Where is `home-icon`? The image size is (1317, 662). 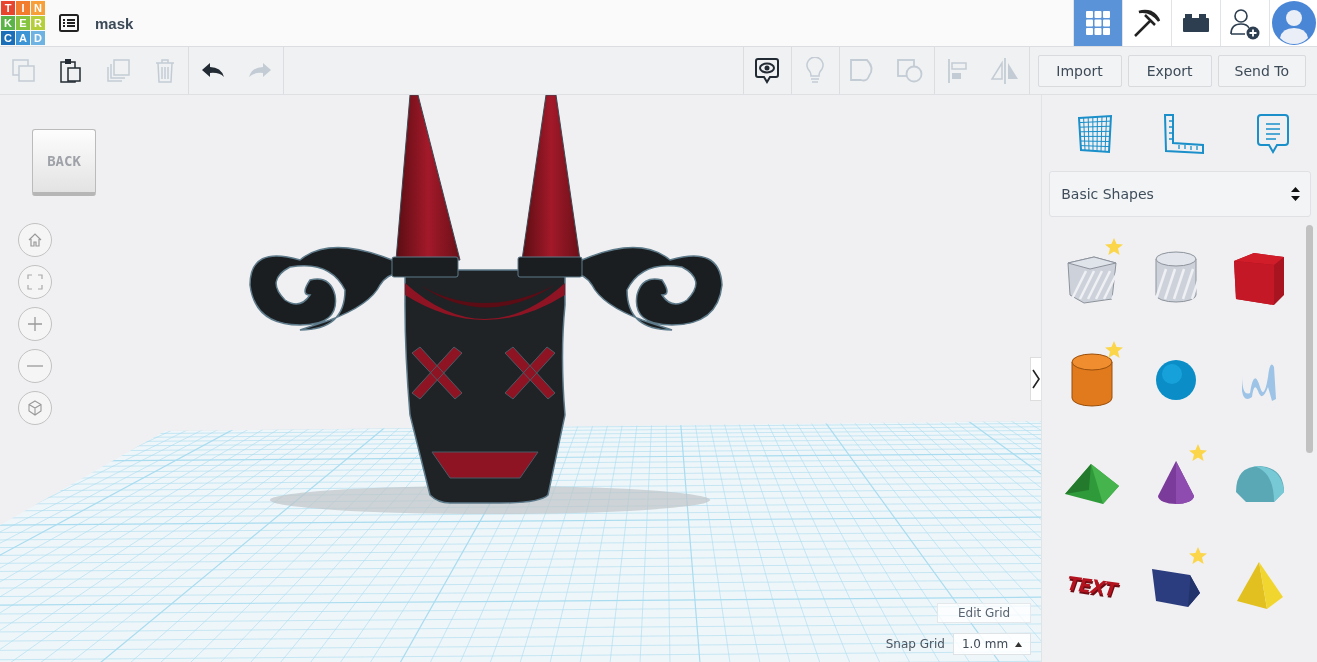
home-icon is located at coordinates (35, 240).